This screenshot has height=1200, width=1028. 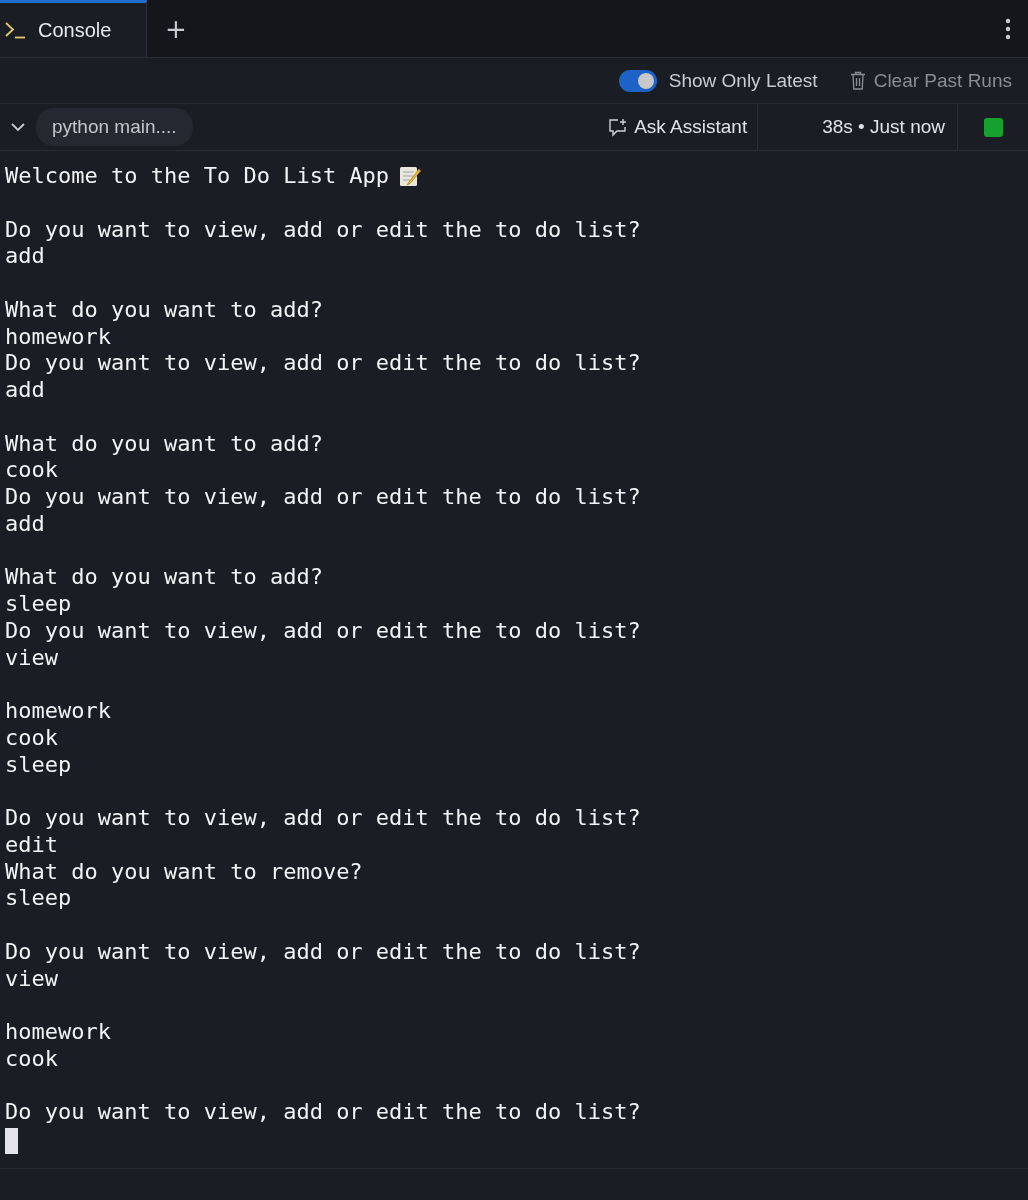 What do you see at coordinates (31, 845) in the screenshot?
I see `console-line: edit` at bounding box center [31, 845].